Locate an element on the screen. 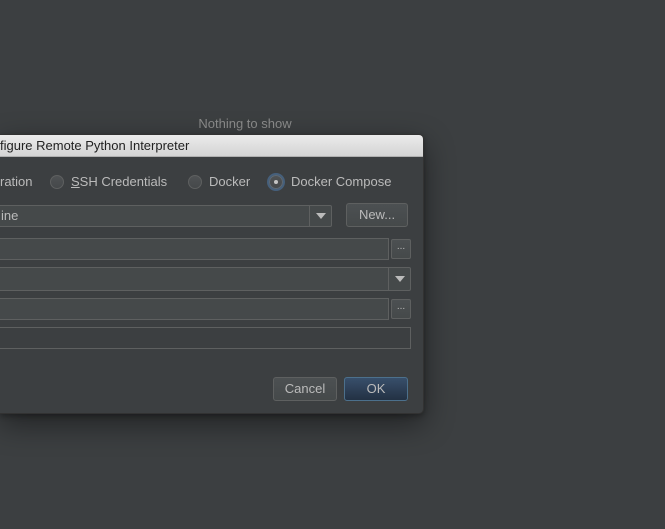 This screenshot has width=665, height=529. radio-ssh-button is located at coordinates (57, 182).